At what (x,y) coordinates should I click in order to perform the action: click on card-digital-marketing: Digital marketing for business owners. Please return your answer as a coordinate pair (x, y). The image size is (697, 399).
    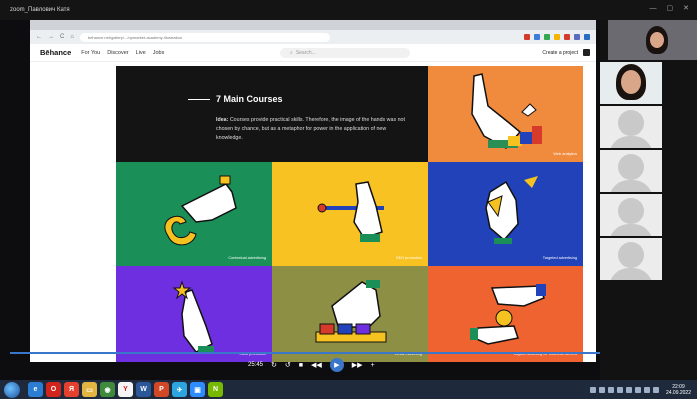
    Looking at the image, I should click on (505, 314).